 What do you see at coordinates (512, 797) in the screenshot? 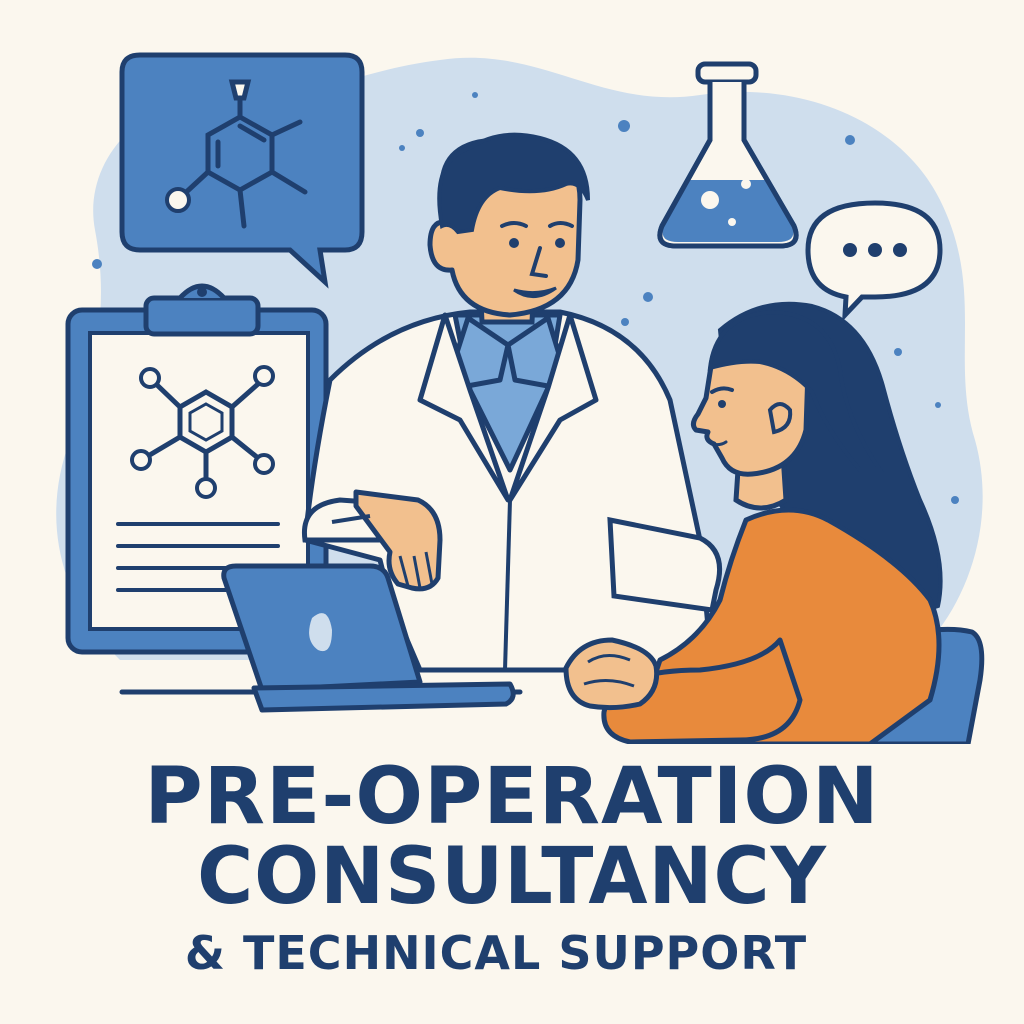
I see `headline-line-1: PRE-OPERATION` at bounding box center [512, 797].